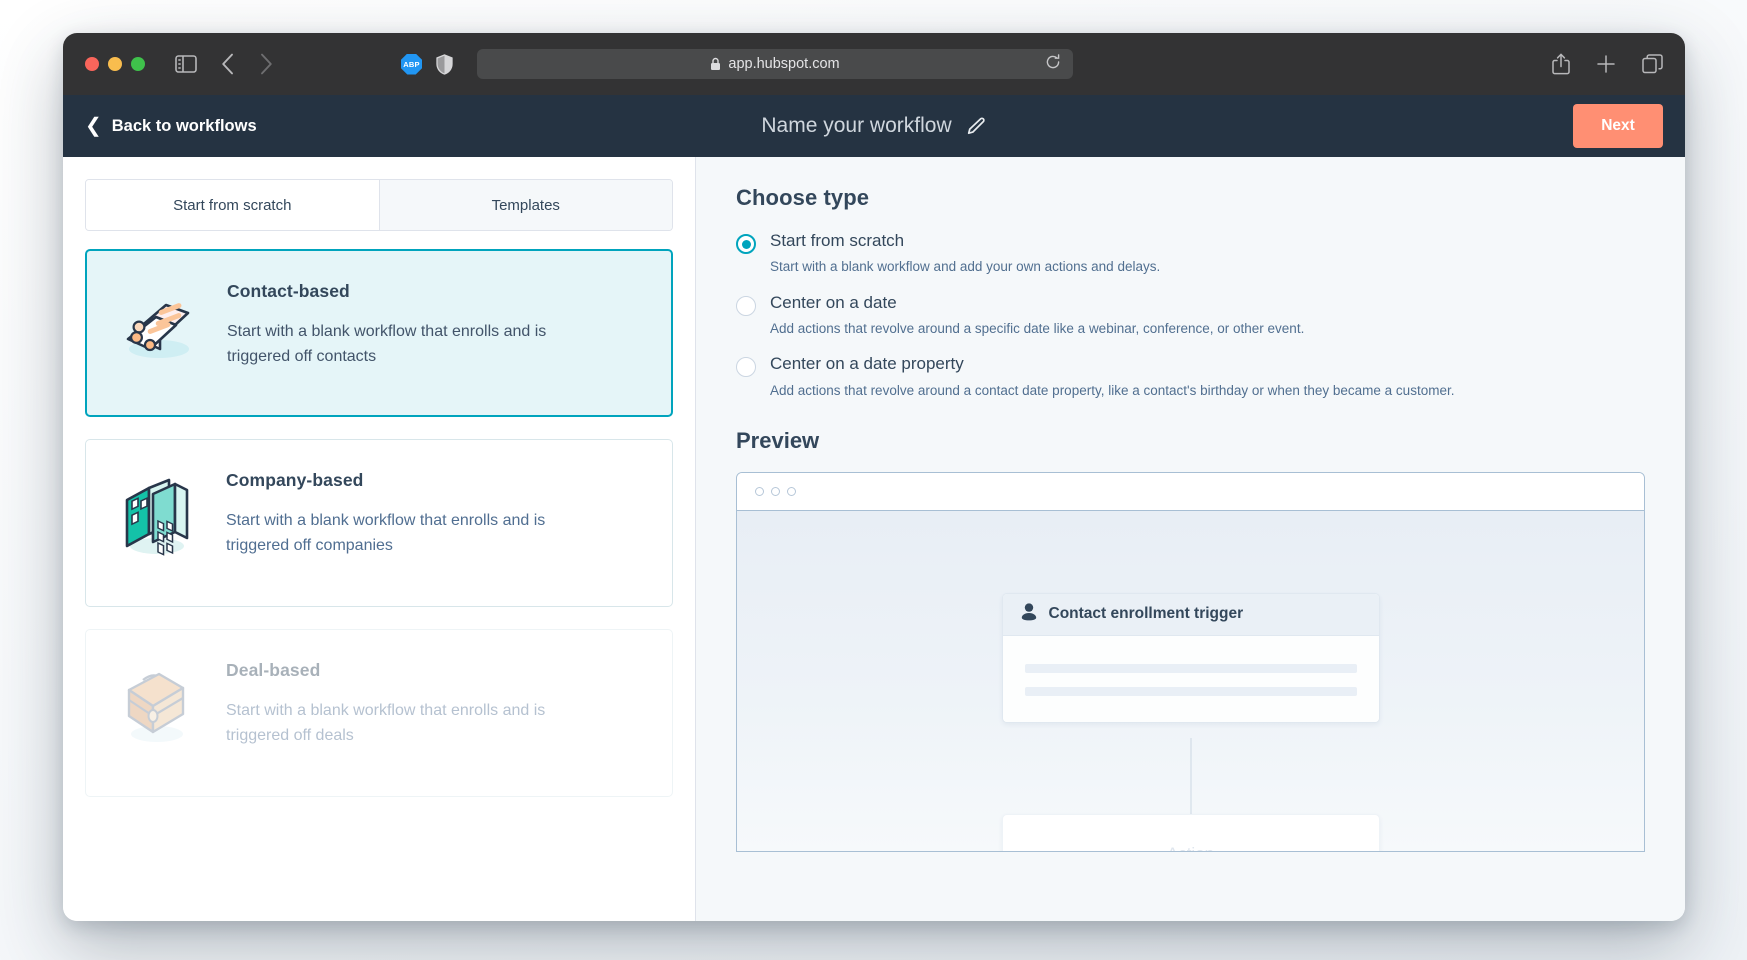 The height and width of the screenshot is (960, 1747). I want to click on preview-heading: Preview, so click(778, 440).